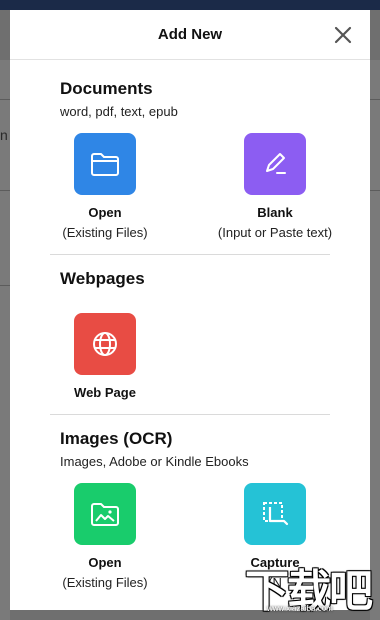  Describe the element at coordinates (275, 514) in the screenshot. I see `crop-icon` at that location.